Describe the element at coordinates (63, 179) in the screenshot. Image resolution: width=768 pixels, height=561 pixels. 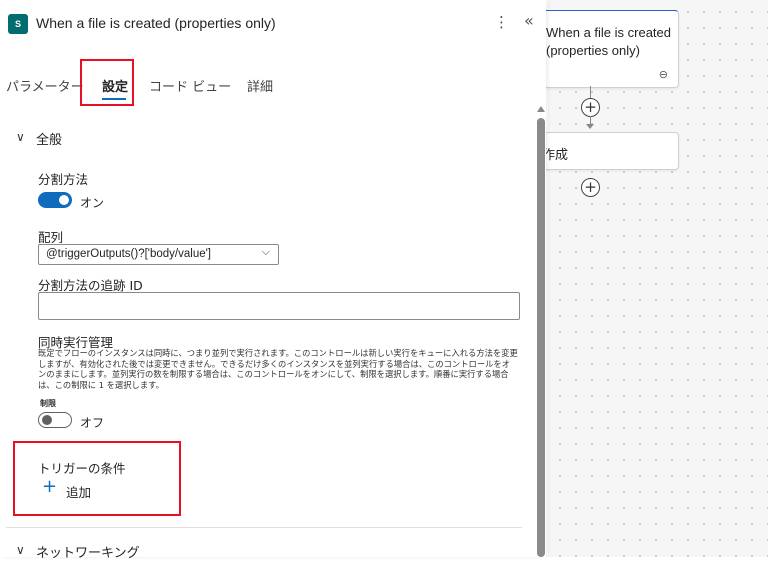
I see `split-on-label: 分割方法` at that location.